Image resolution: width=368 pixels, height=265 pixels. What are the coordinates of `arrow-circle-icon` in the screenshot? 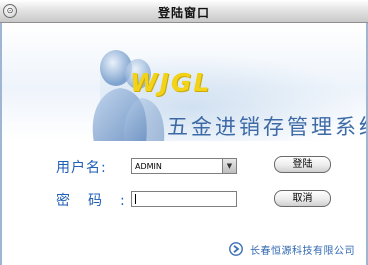 It's located at (236, 249).